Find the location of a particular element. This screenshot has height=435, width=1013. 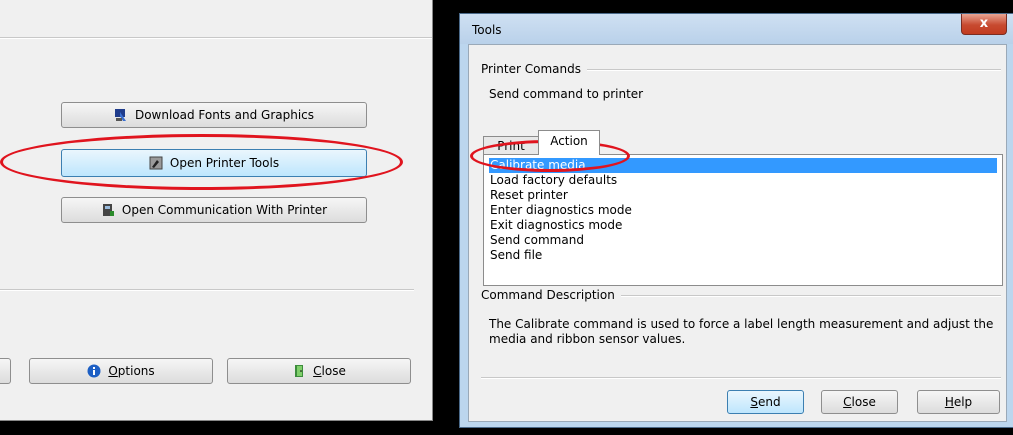

list-item: Send command is located at coordinates (537, 240).